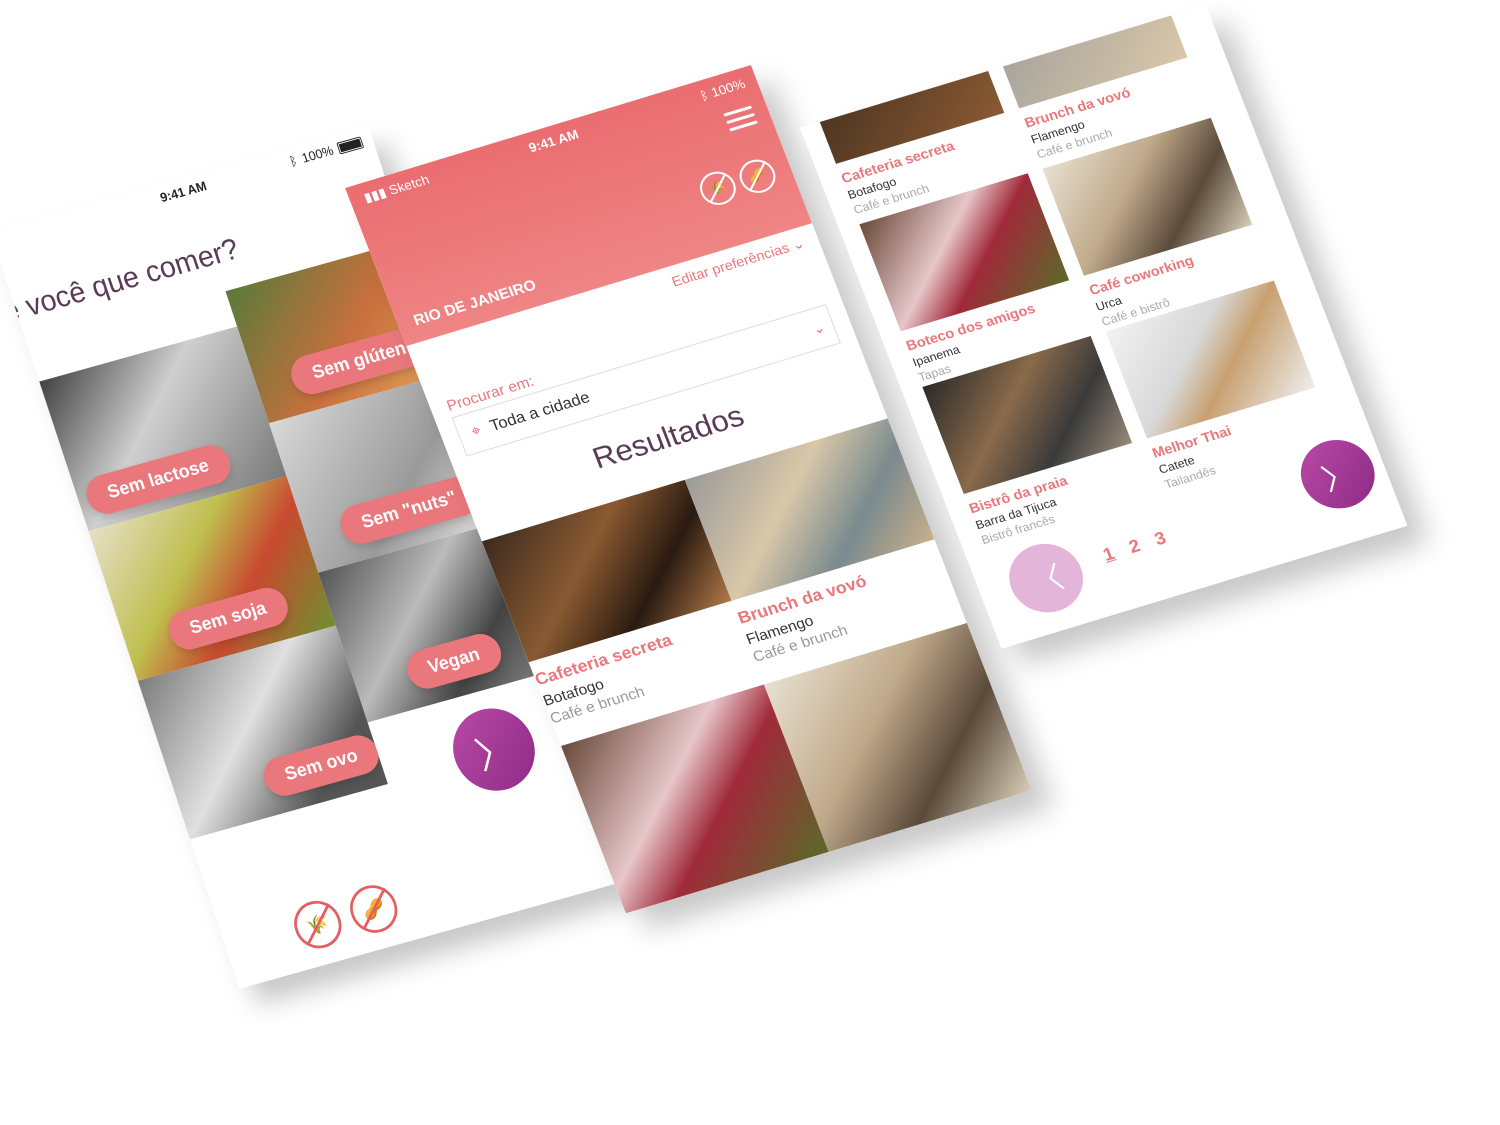 The height and width of the screenshot is (1125, 1500). I want to click on option-label: Vegan, so click(454, 661).